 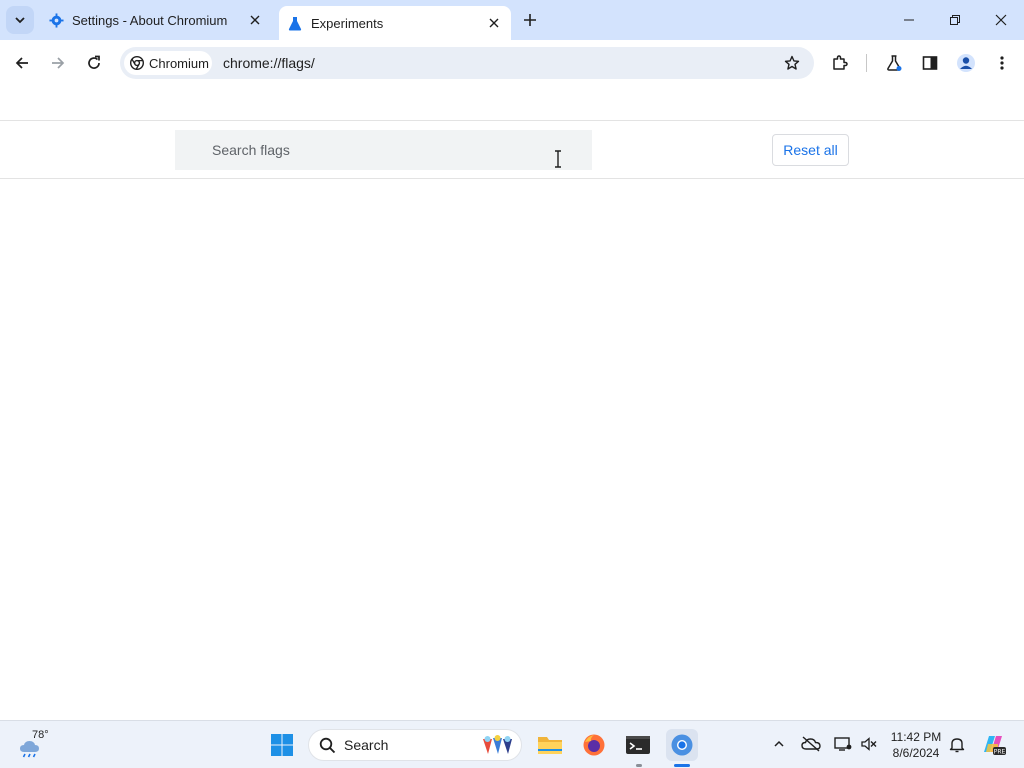 I want to click on chromium-icon, so click(x=682, y=745).